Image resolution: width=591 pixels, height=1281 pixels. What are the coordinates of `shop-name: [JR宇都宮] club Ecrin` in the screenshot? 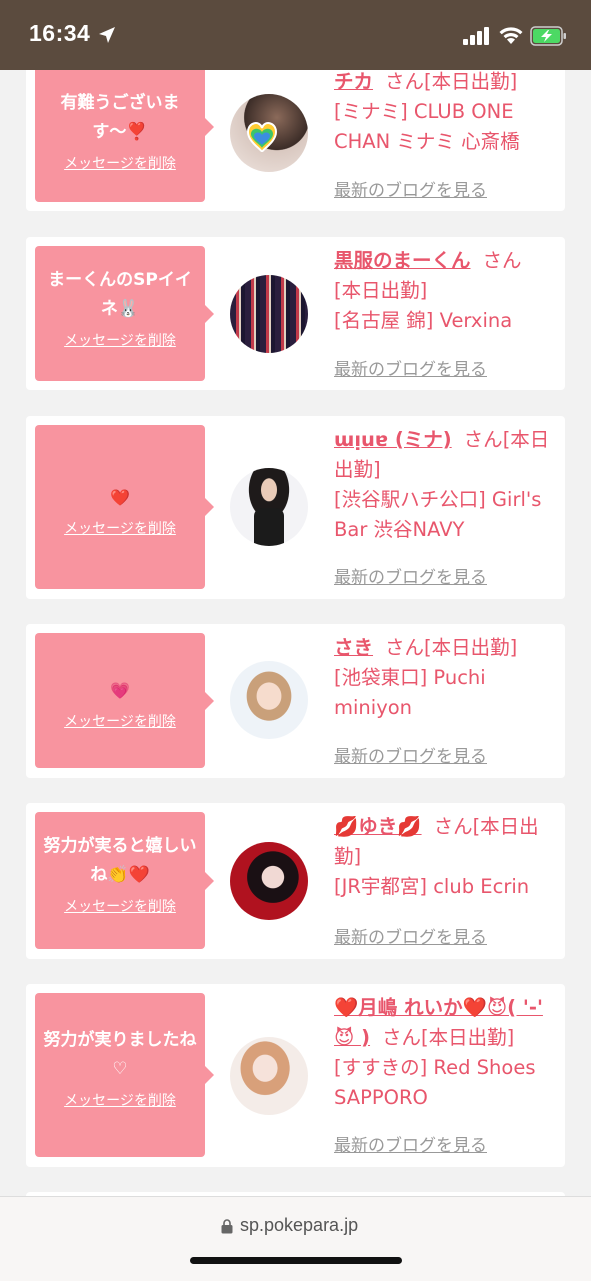 It's located at (432, 886).